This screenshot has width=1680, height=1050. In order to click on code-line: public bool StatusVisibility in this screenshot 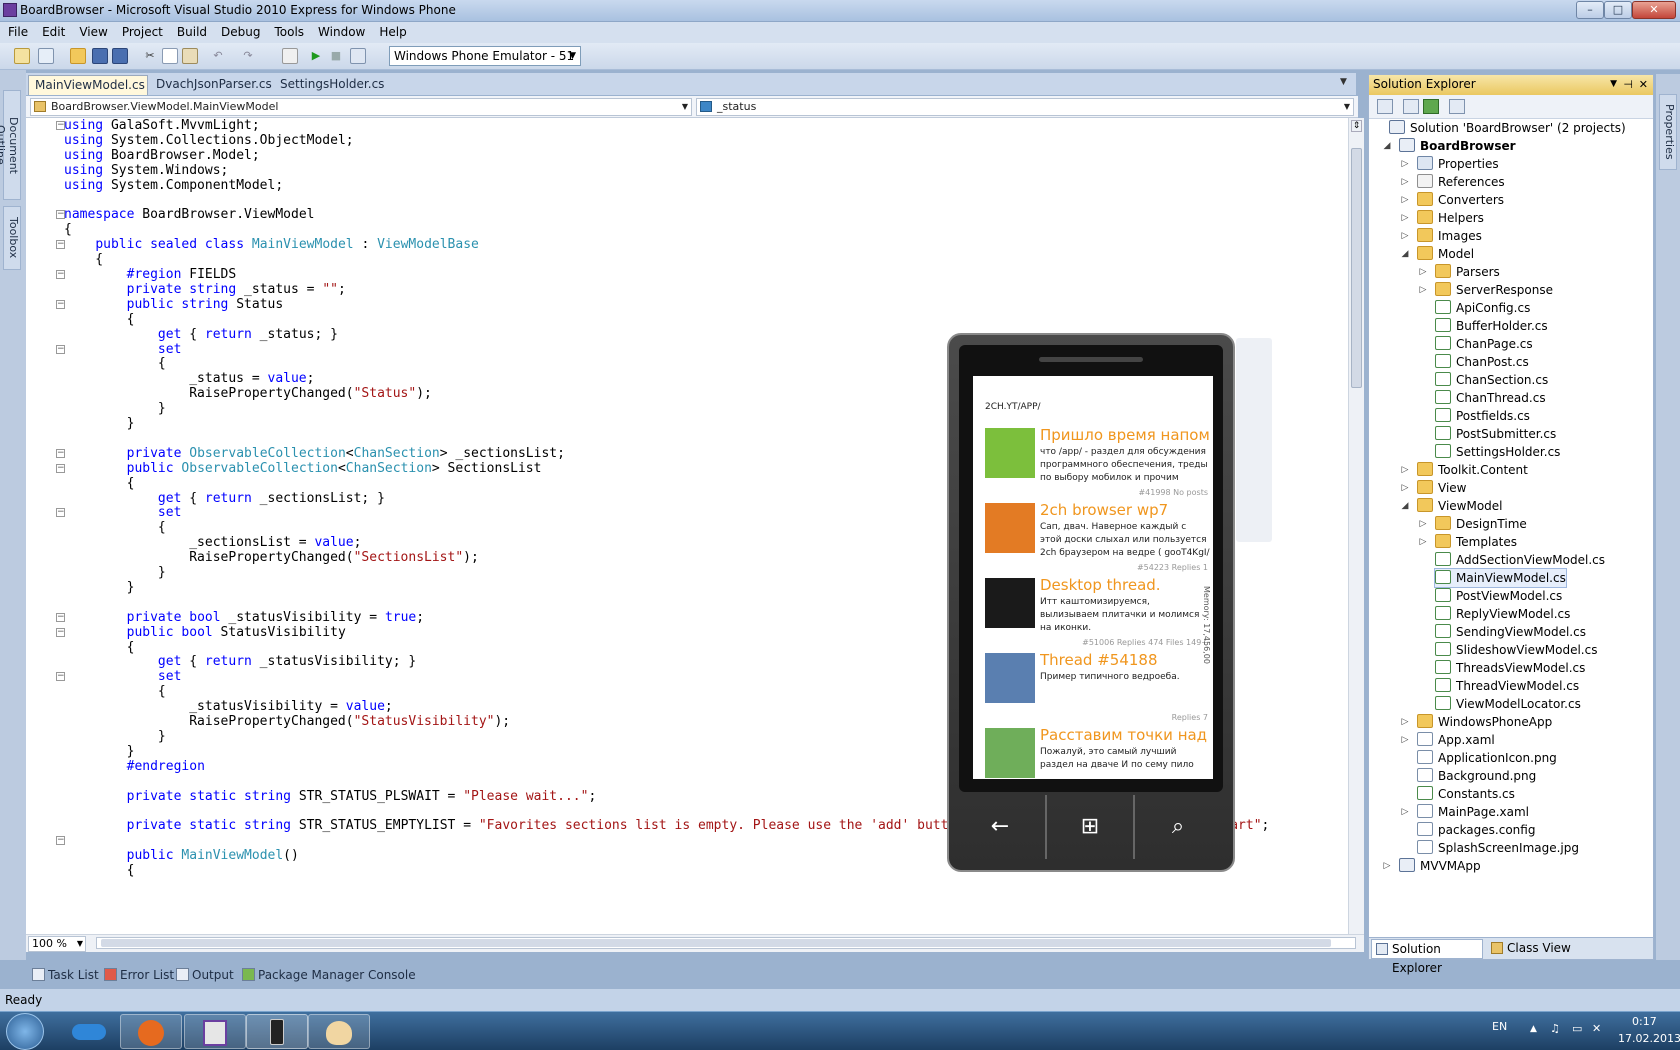, I will do `click(205, 633)`.